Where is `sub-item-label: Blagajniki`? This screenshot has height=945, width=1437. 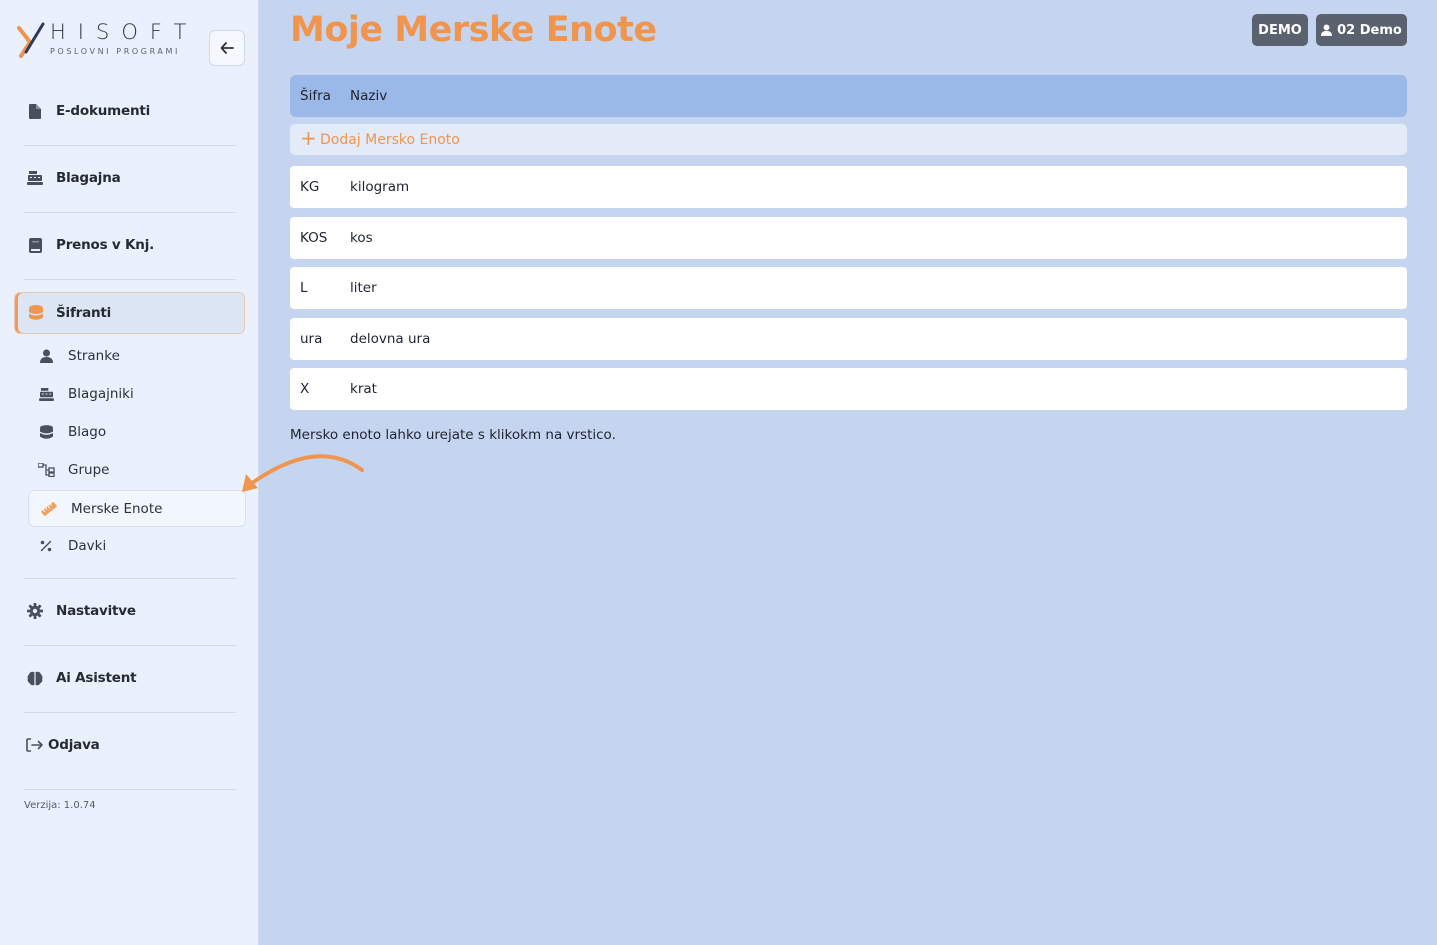
sub-item-label: Blagajniki is located at coordinates (101, 394).